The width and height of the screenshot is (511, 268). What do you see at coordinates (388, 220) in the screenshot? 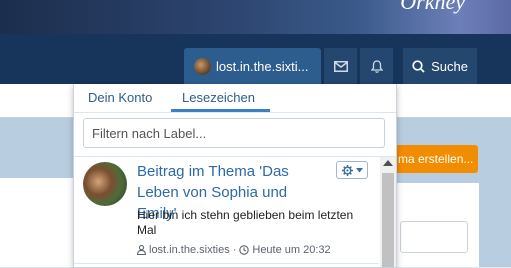
I see `scroll-thumb` at bounding box center [388, 220].